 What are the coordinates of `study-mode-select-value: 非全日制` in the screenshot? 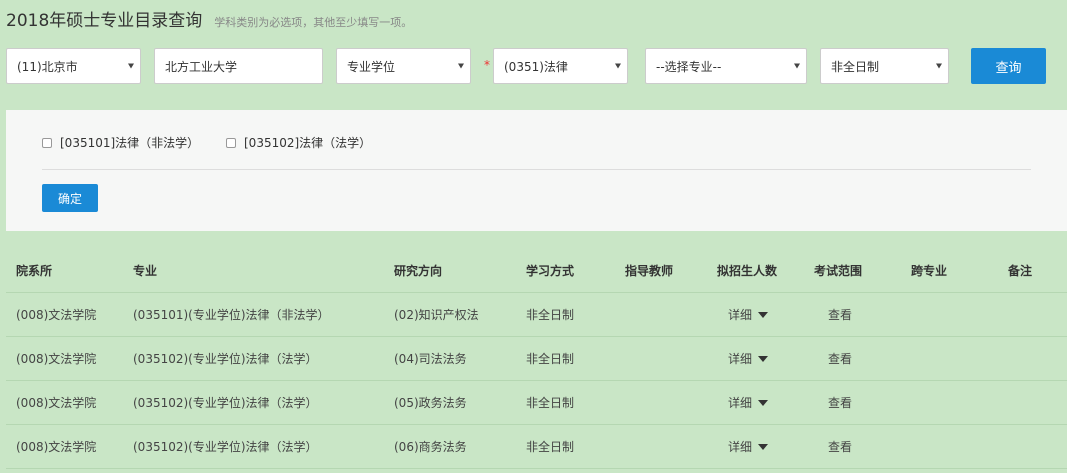 It's located at (855, 66).